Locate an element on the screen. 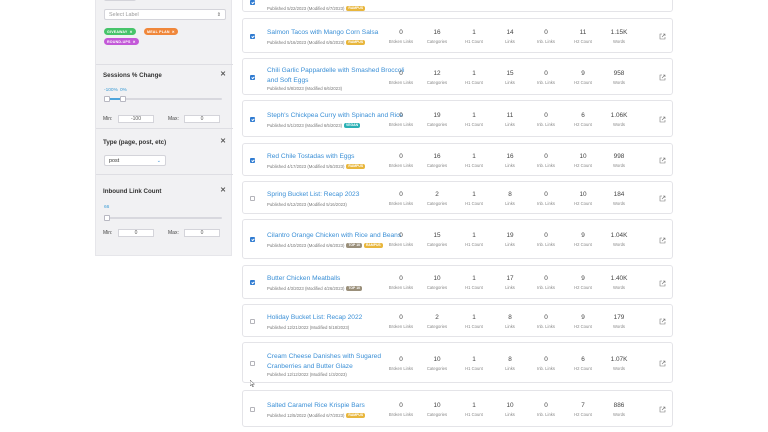 This screenshot has width=768, height=432. type-select: post ⌄ is located at coordinates (135, 160).